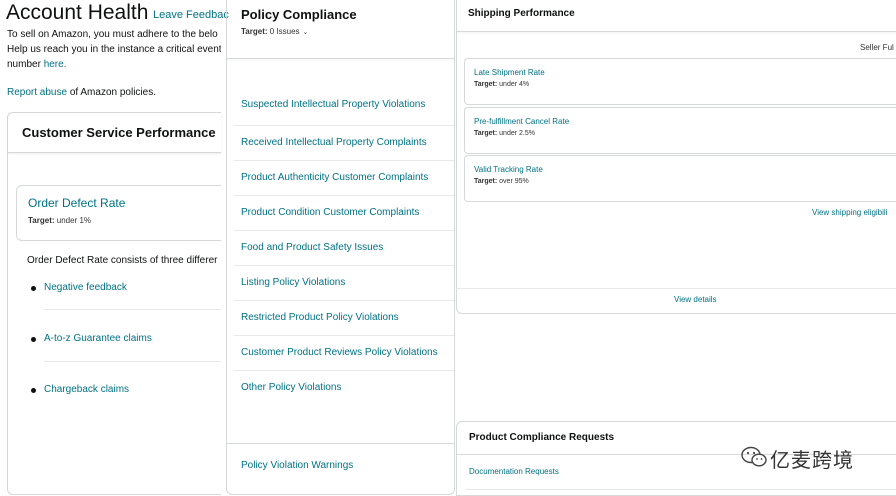 The width and height of the screenshot is (896, 496). What do you see at coordinates (37, 92) in the screenshot?
I see `report-abuse-link: Report abuse` at bounding box center [37, 92].